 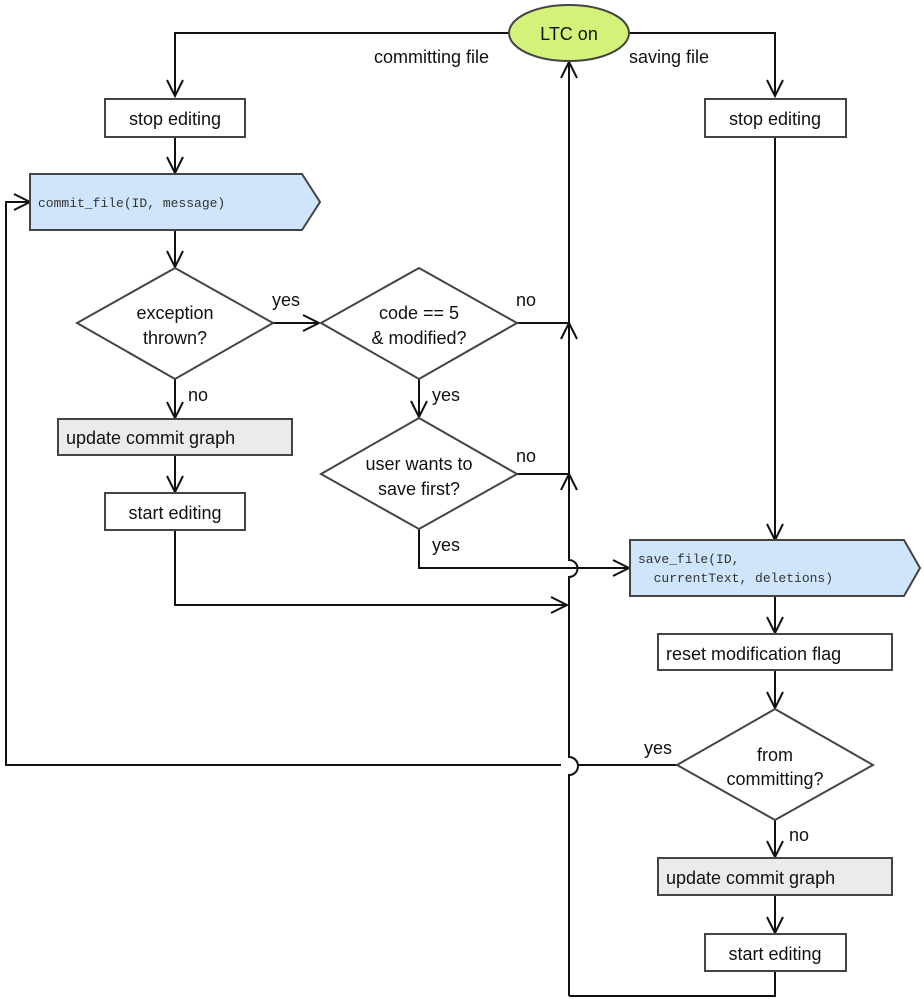 I want to click on node-reset-flag: reset modification flag, so click(x=775, y=652).